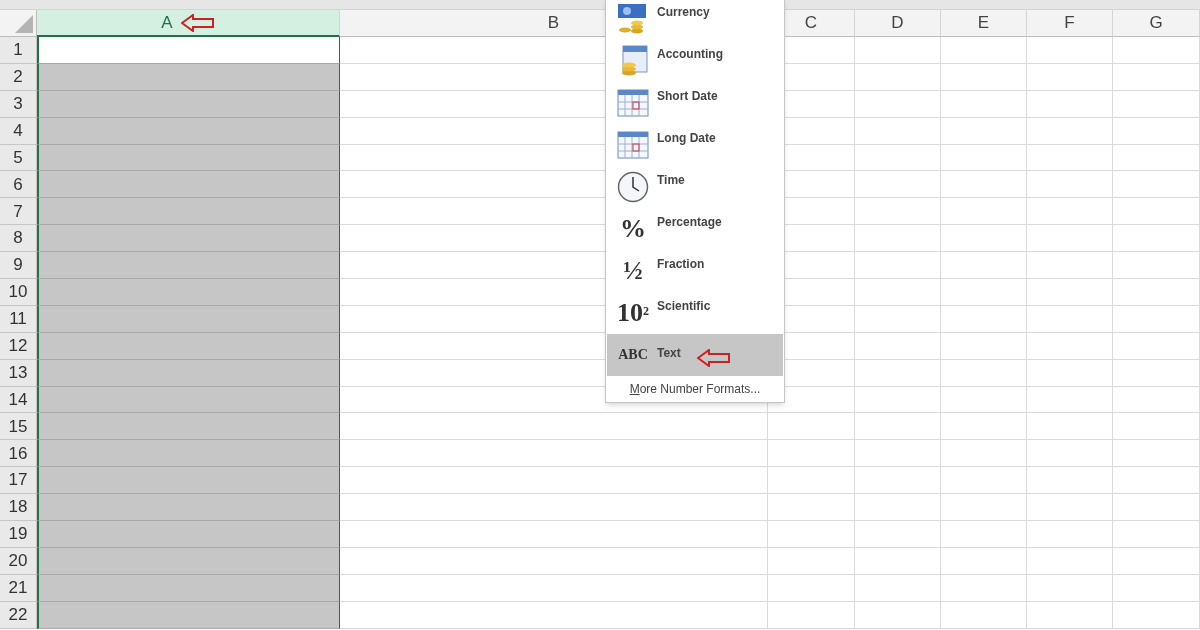  What do you see at coordinates (687, 96) in the screenshot?
I see `menu-item-label: Short Date` at bounding box center [687, 96].